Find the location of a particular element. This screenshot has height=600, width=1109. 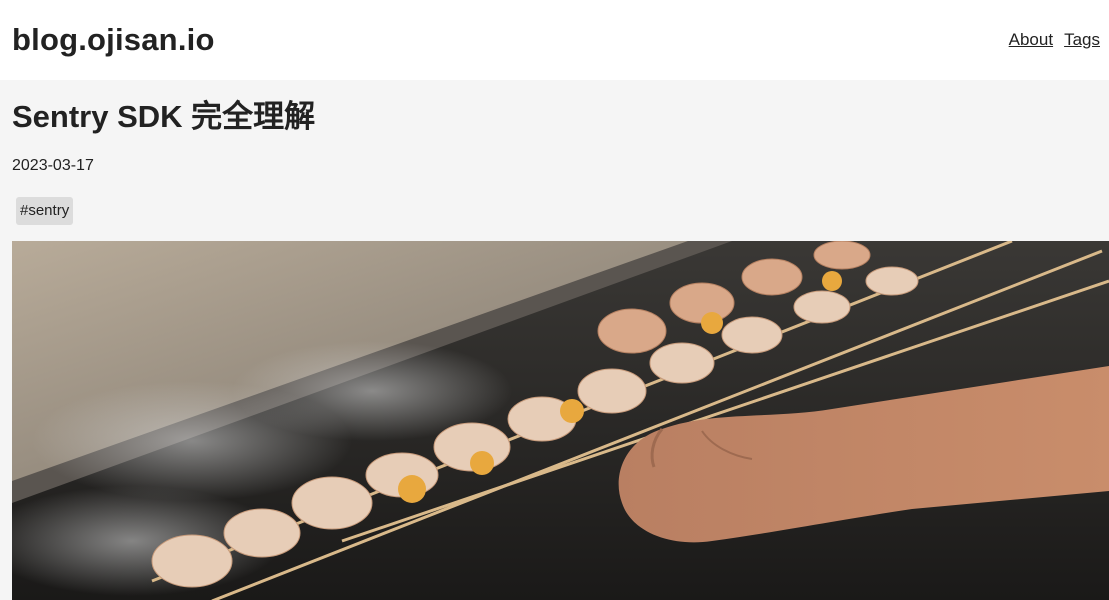

site-title: blog.ojisan.io is located at coordinates (113, 40).